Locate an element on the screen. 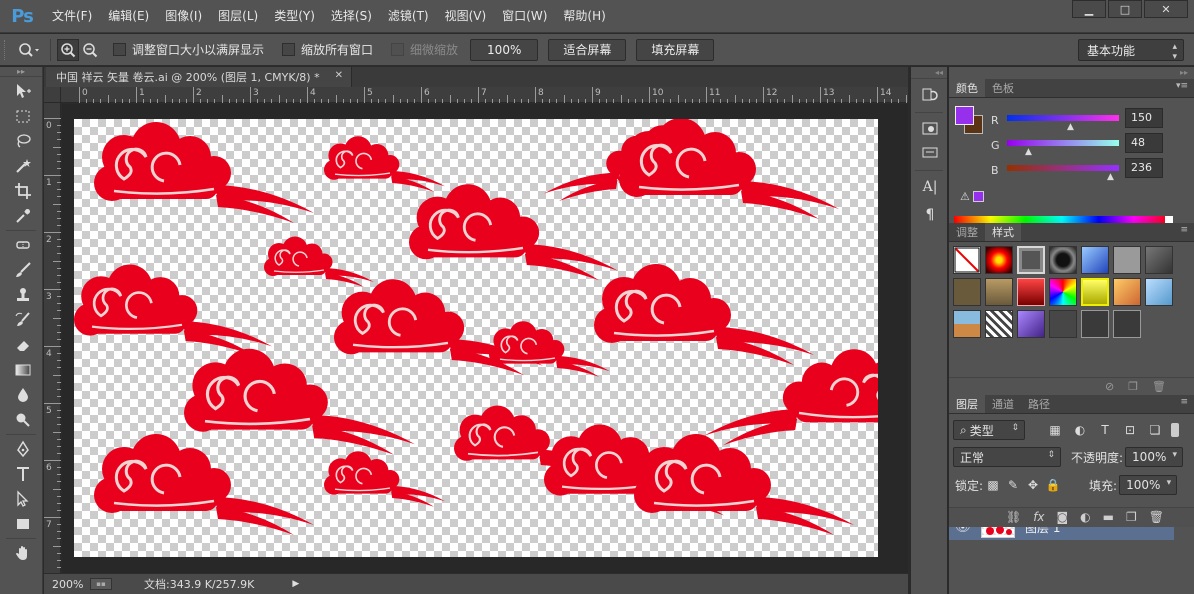  blur-tool-icon is located at coordinates (23, 395).